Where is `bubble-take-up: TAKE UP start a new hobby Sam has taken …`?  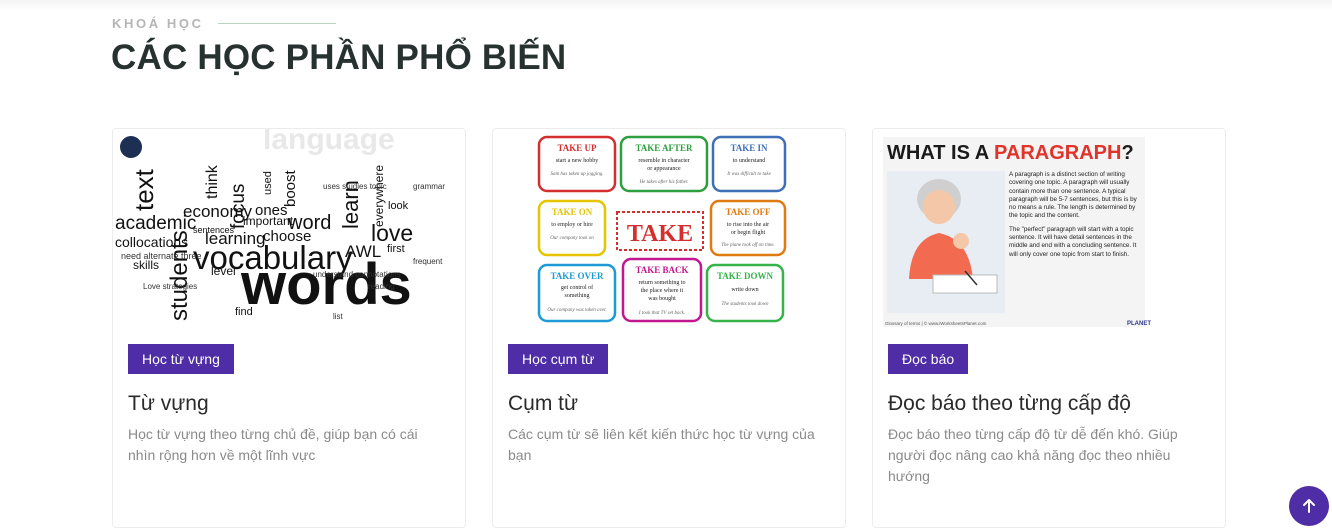
bubble-take-up: TAKE UP start a new hobby Sam has taken … is located at coordinates (577, 164).